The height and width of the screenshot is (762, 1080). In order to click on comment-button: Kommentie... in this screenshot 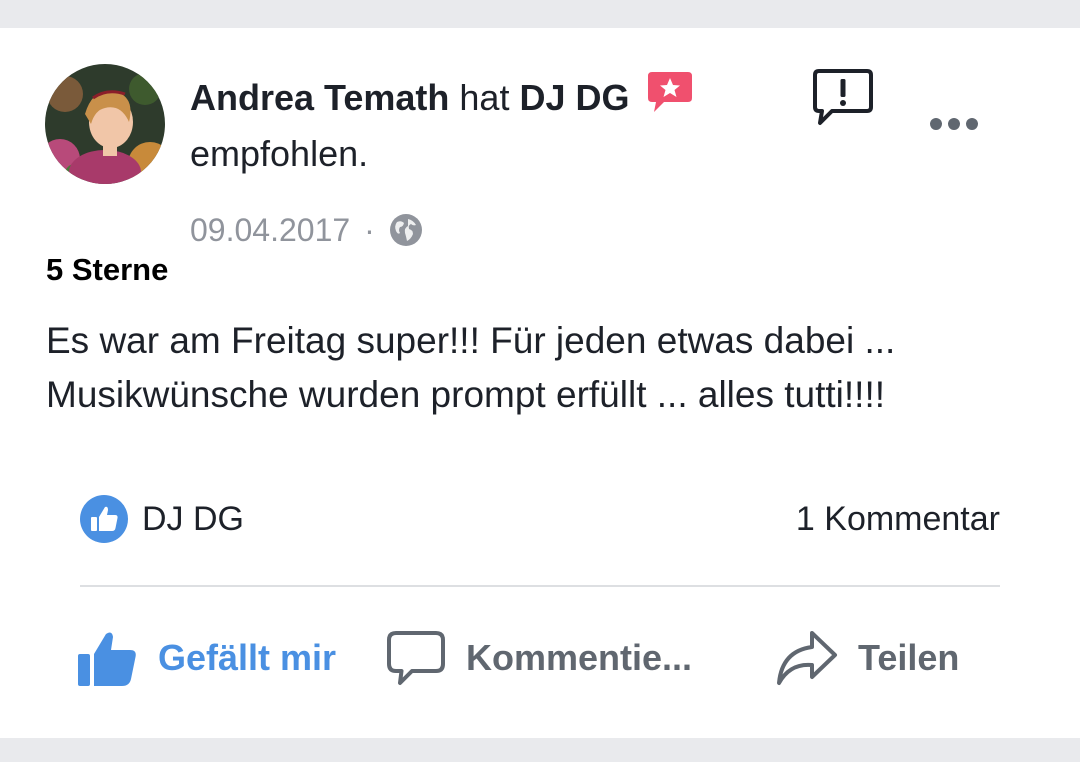, I will do `click(539, 658)`.